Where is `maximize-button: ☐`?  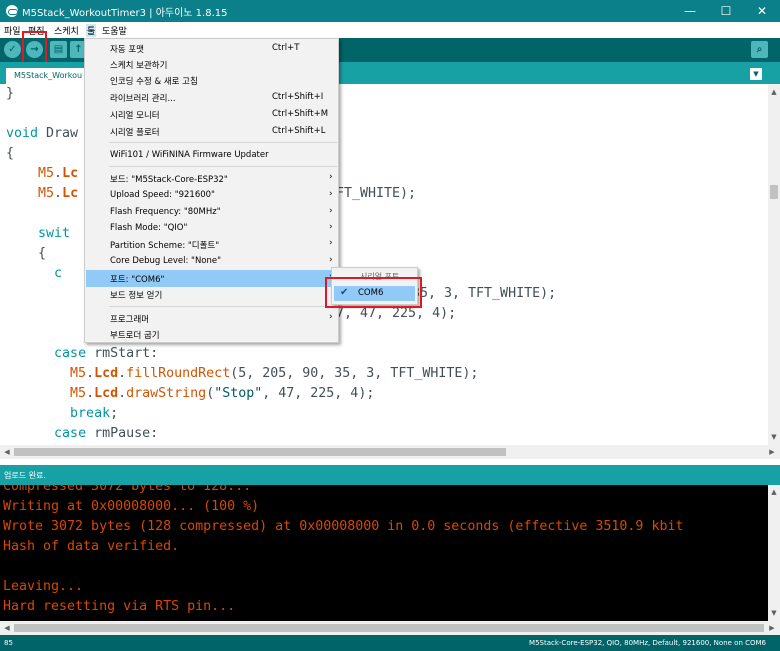 maximize-button: ☐ is located at coordinates (726, 11).